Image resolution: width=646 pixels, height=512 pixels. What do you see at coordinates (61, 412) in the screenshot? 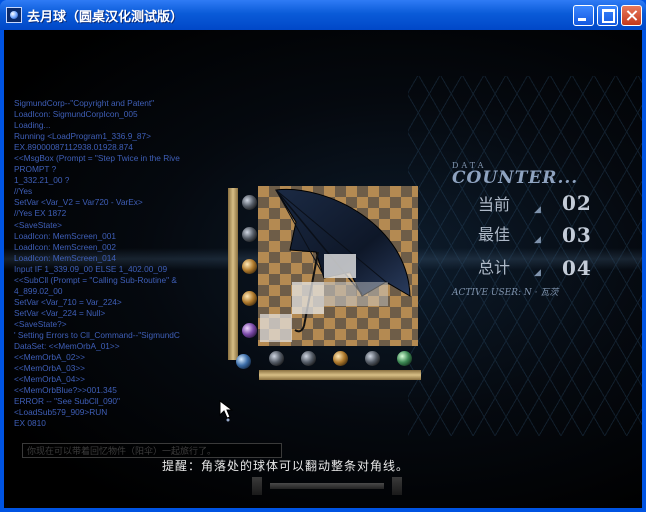
I see `console-line: <LoadSub579_909>RUN` at bounding box center [61, 412].